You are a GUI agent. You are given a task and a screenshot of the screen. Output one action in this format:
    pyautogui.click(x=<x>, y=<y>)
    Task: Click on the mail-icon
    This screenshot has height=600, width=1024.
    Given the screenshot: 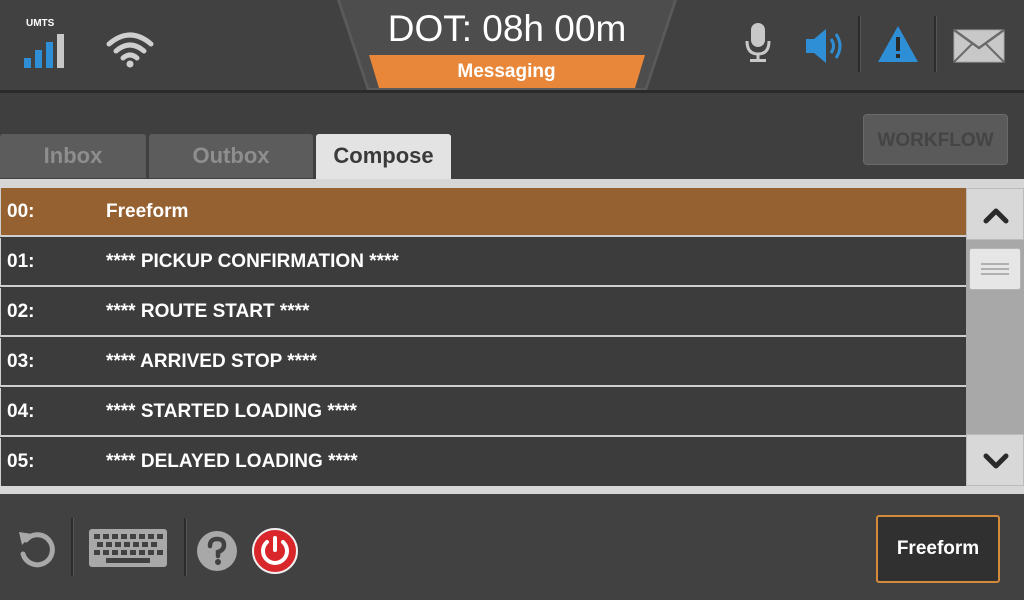 What is the action you would take?
    pyautogui.click(x=979, y=46)
    